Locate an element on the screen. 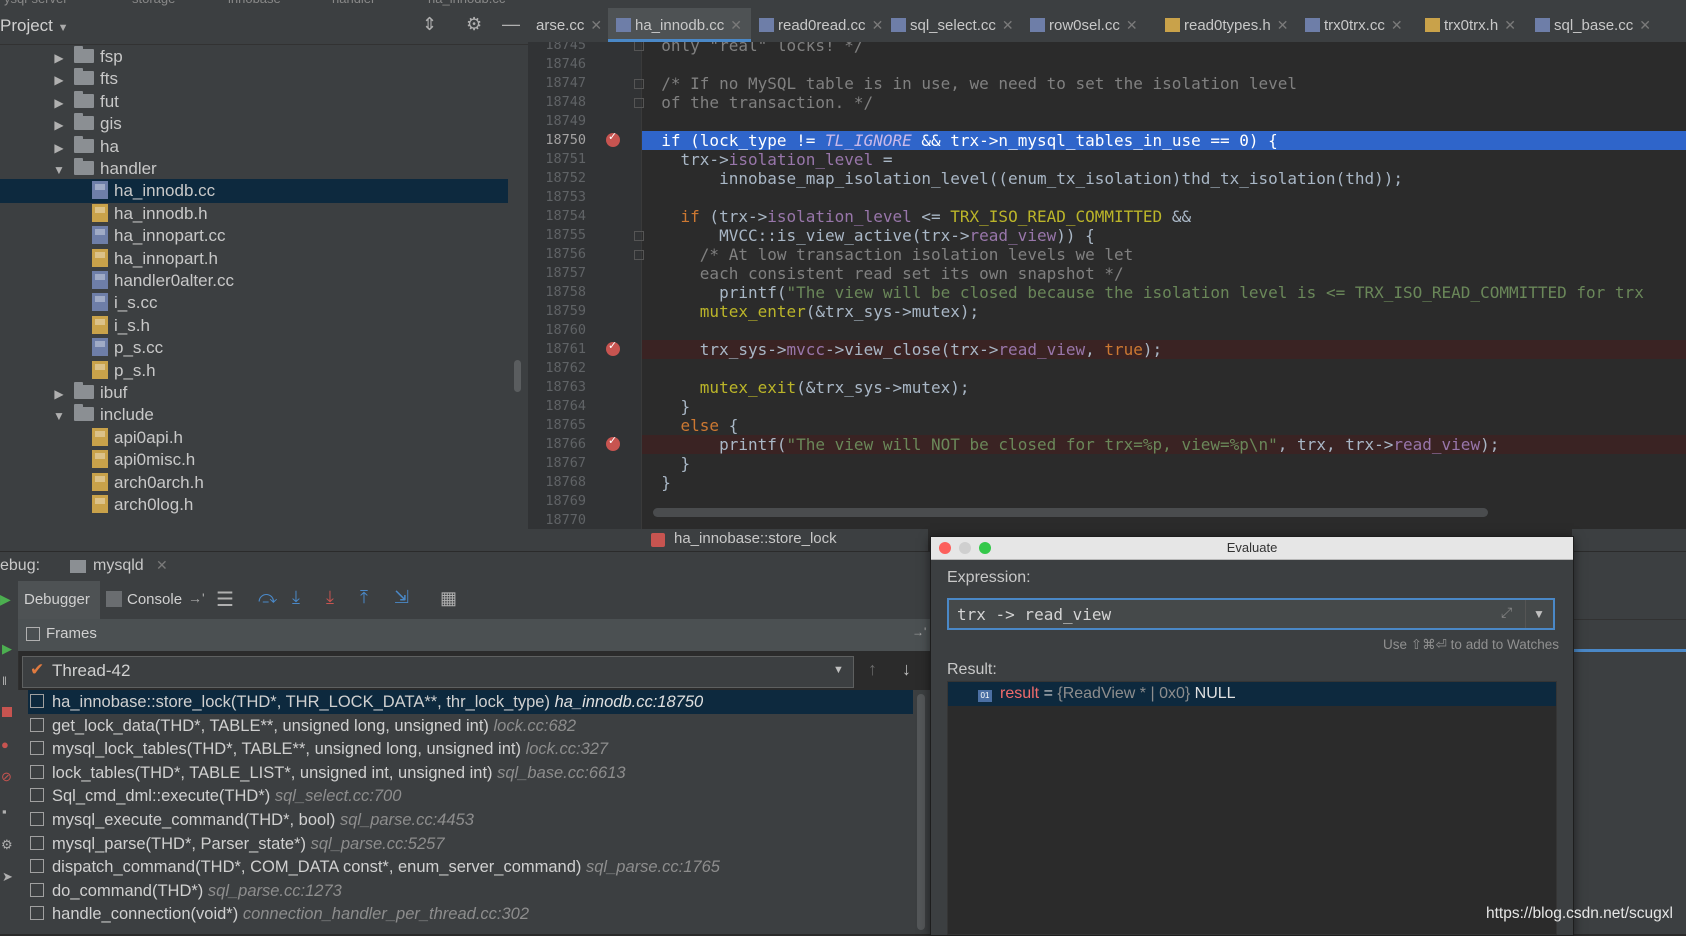 The image size is (1686, 936). tree-file: p_s.cc is located at coordinates (254, 348).